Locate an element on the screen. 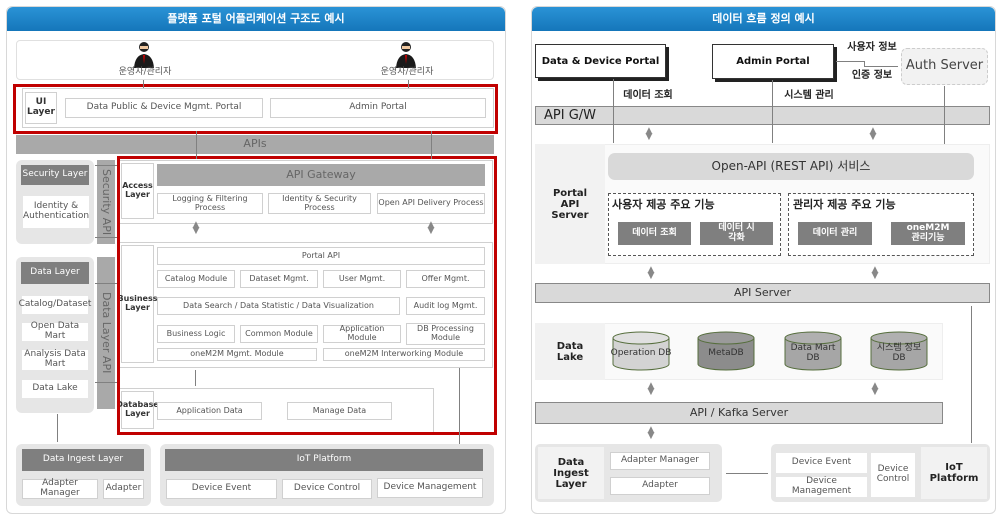  data-layer-item: Catalog/Dataset is located at coordinates (55, 305).